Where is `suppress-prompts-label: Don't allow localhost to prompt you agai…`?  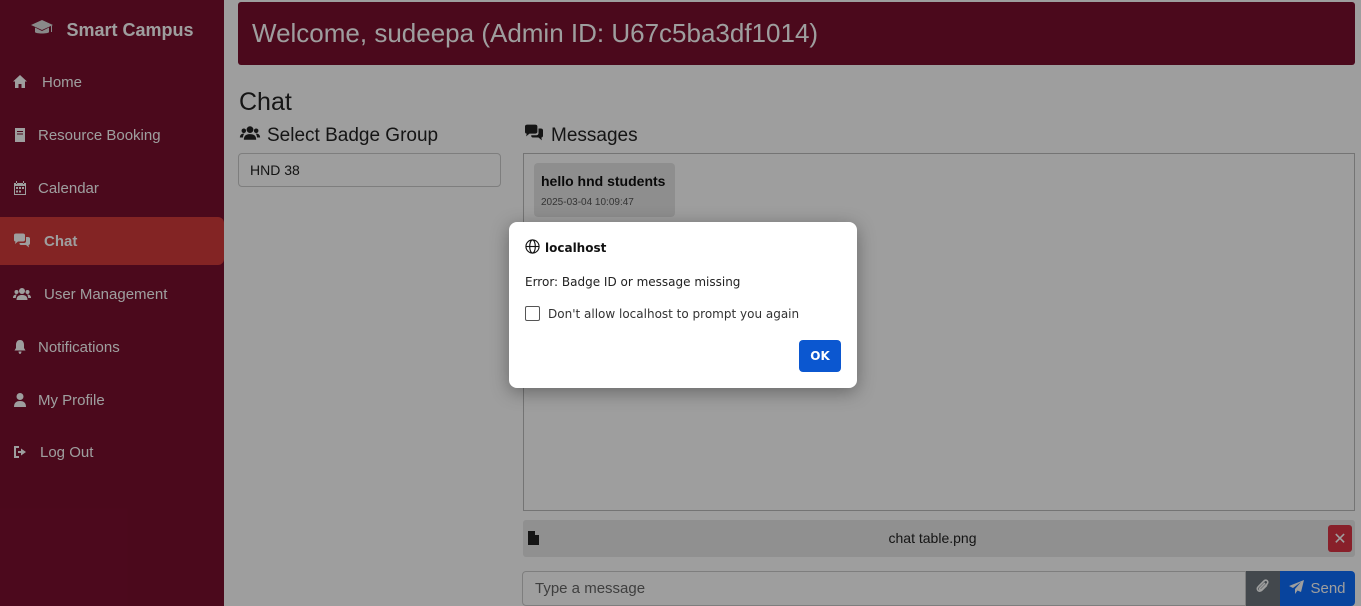
suppress-prompts-label: Don't allow localhost to prompt you agai… is located at coordinates (674, 313).